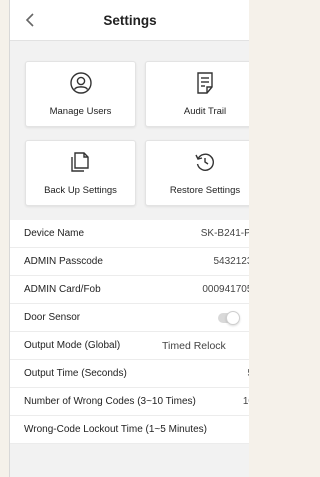 The width and height of the screenshot is (320, 477). Describe the element at coordinates (233, 318) in the screenshot. I see `toggle-knob` at that location.